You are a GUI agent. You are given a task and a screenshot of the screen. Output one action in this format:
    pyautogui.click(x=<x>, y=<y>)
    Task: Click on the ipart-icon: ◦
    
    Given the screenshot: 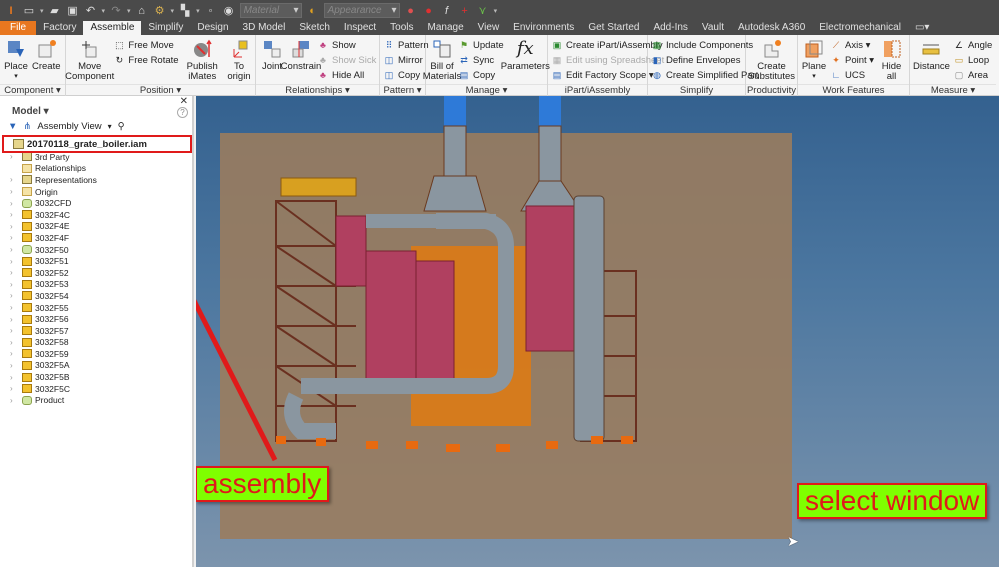 What is the action you would take?
    pyautogui.click(x=211, y=11)
    